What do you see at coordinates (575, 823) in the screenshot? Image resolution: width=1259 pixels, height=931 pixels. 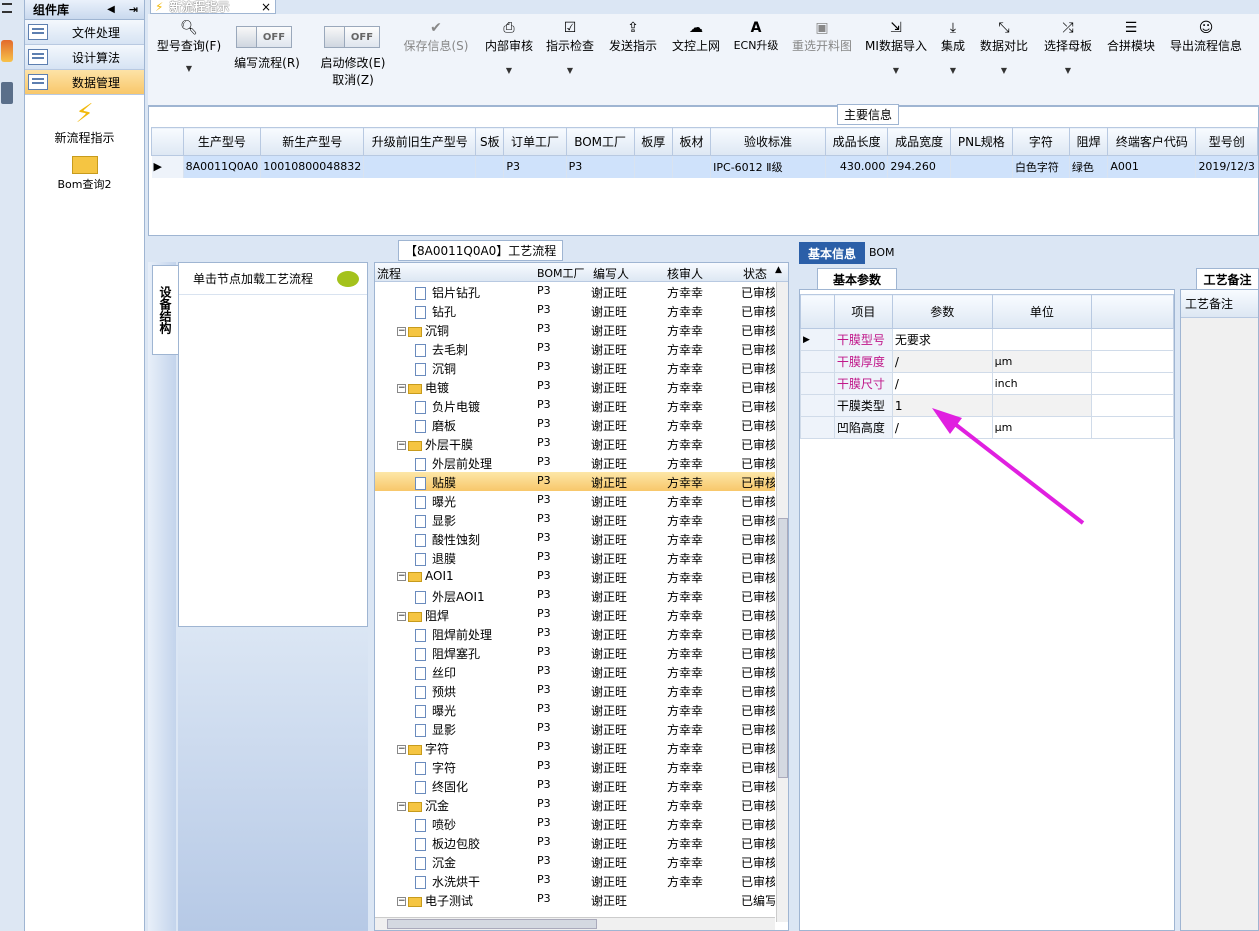 I see `tree-row: 喷砂 P3 谢正旺 方幸幸 已审核` at bounding box center [575, 823].